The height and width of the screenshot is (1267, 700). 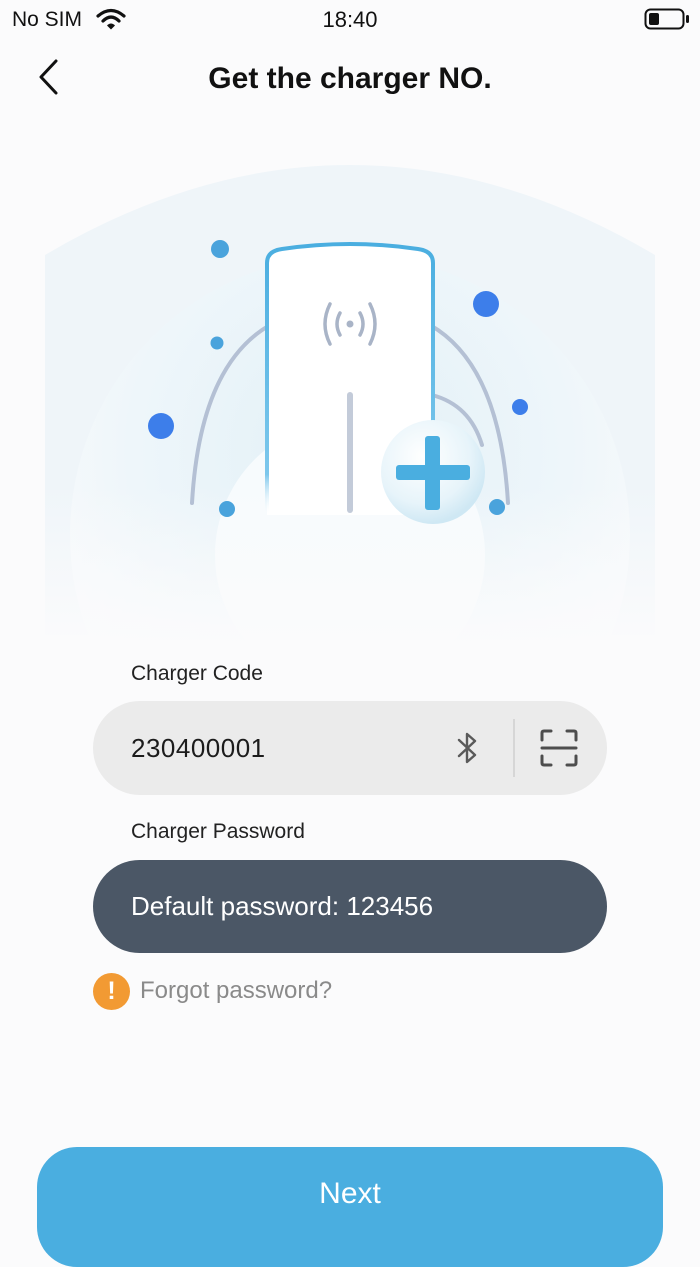 I want to click on field-divider, so click(x=514, y=748).